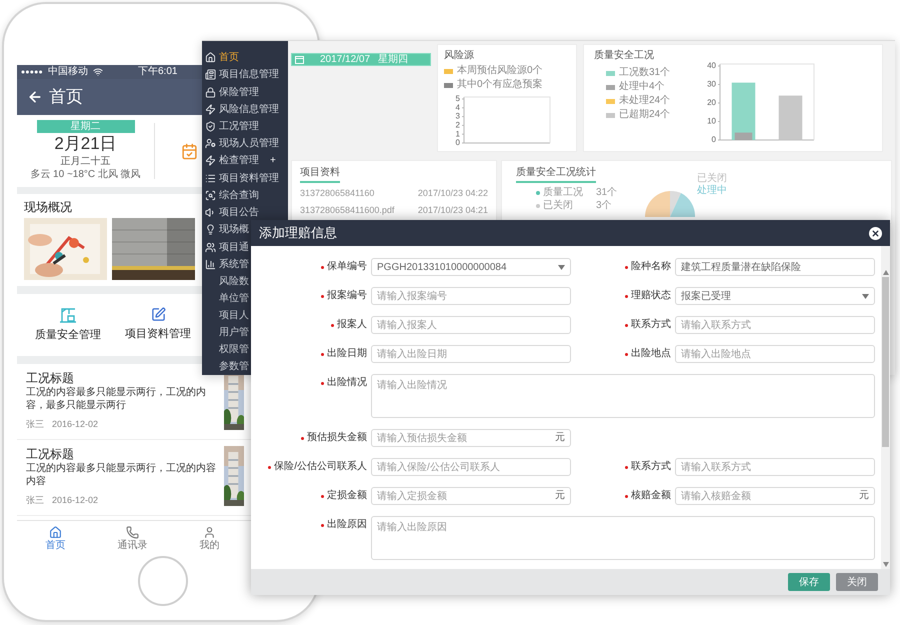 The height and width of the screenshot is (625, 900). What do you see at coordinates (132, 538) in the screenshot?
I see `tab-item: 通讯录` at bounding box center [132, 538].